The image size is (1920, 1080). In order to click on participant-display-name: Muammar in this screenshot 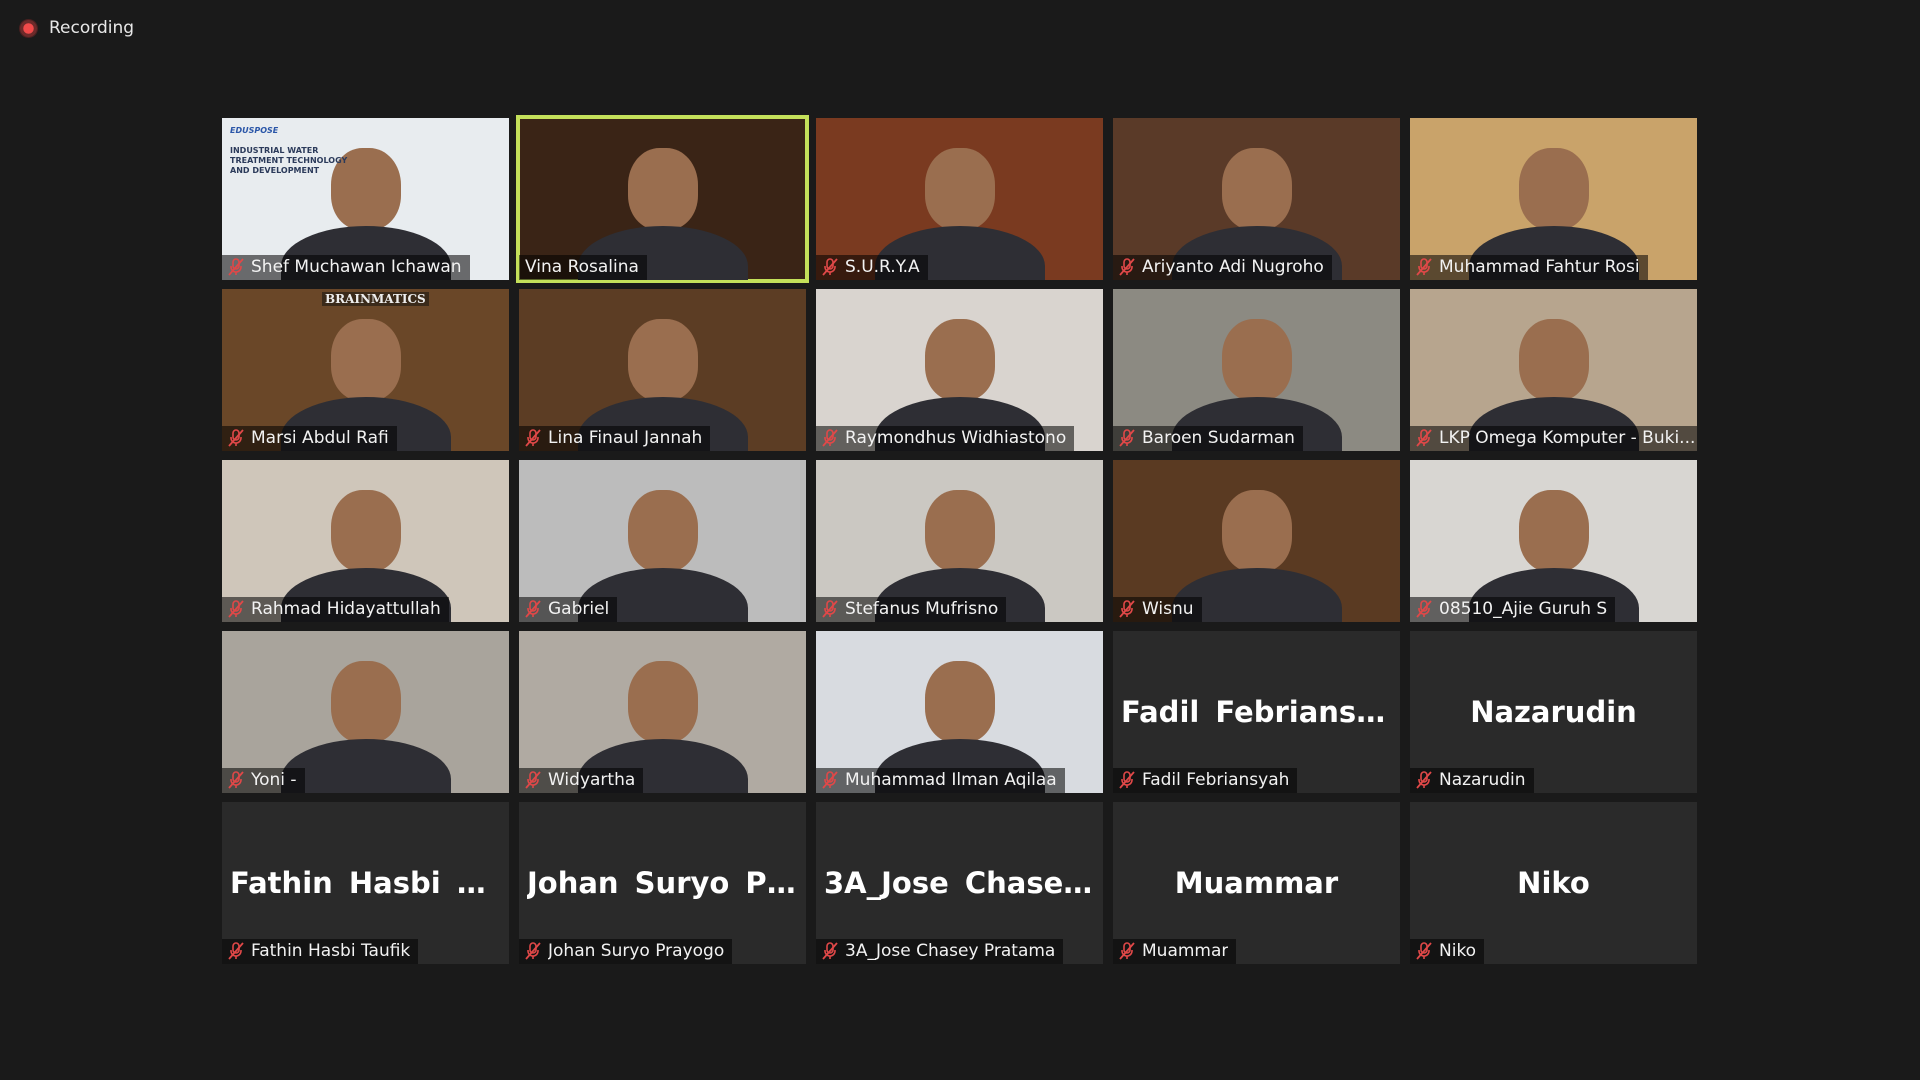, I will do `click(1256, 883)`.